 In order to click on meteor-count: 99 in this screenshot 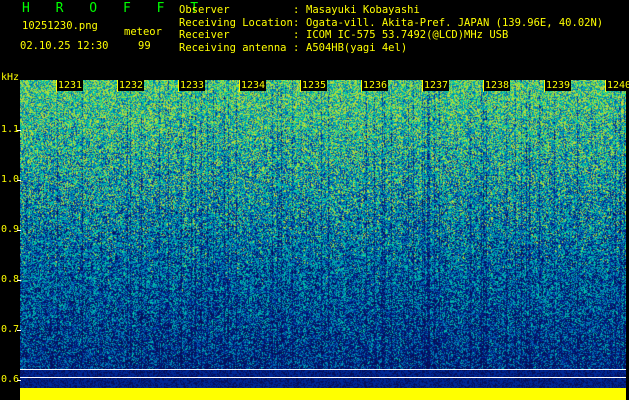, I will do `click(144, 46)`.